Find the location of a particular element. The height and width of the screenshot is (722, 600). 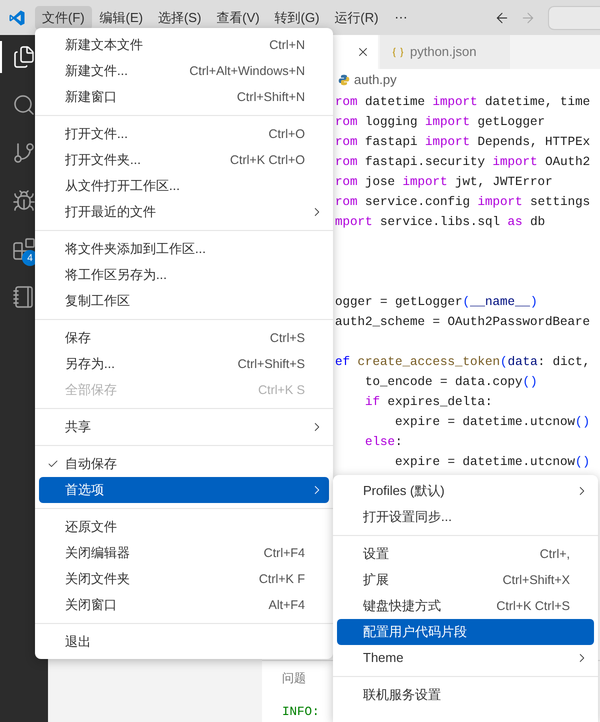

code-line: else: is located at coordinates (384, 442).